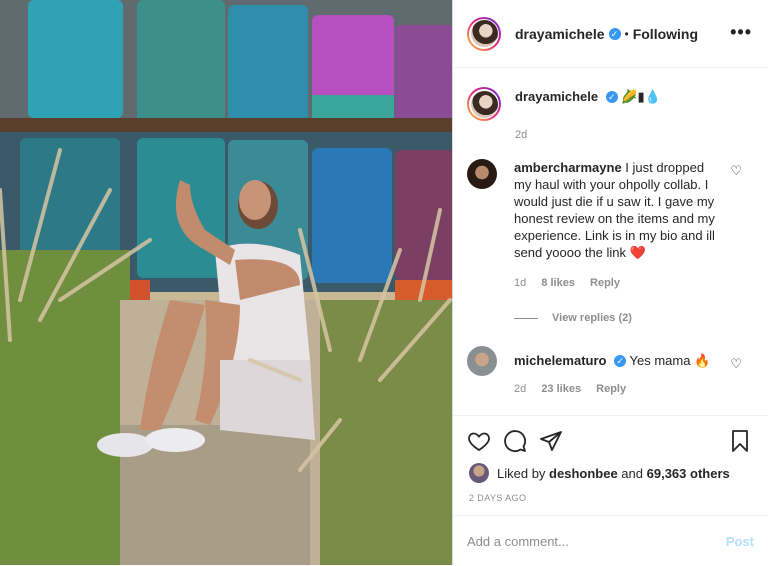  What do you see at coordinates (484, 33) in the screenshot?
I see `author-avatar` at bounding box center [484, 33].